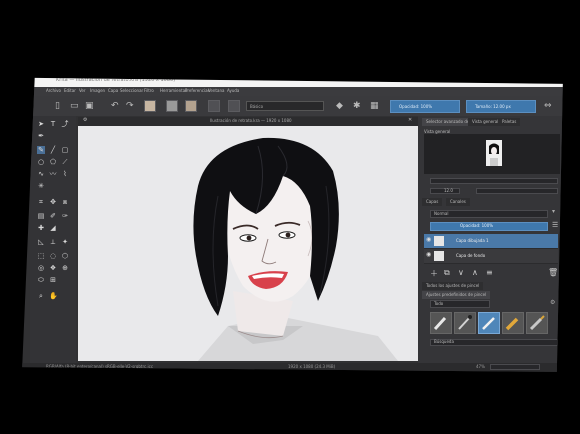 The height and width of the screenshot is (434, 580). Describe the element at coordinates (70, 90) in the screenshot. I see `menu-edit: Editar` at that location.